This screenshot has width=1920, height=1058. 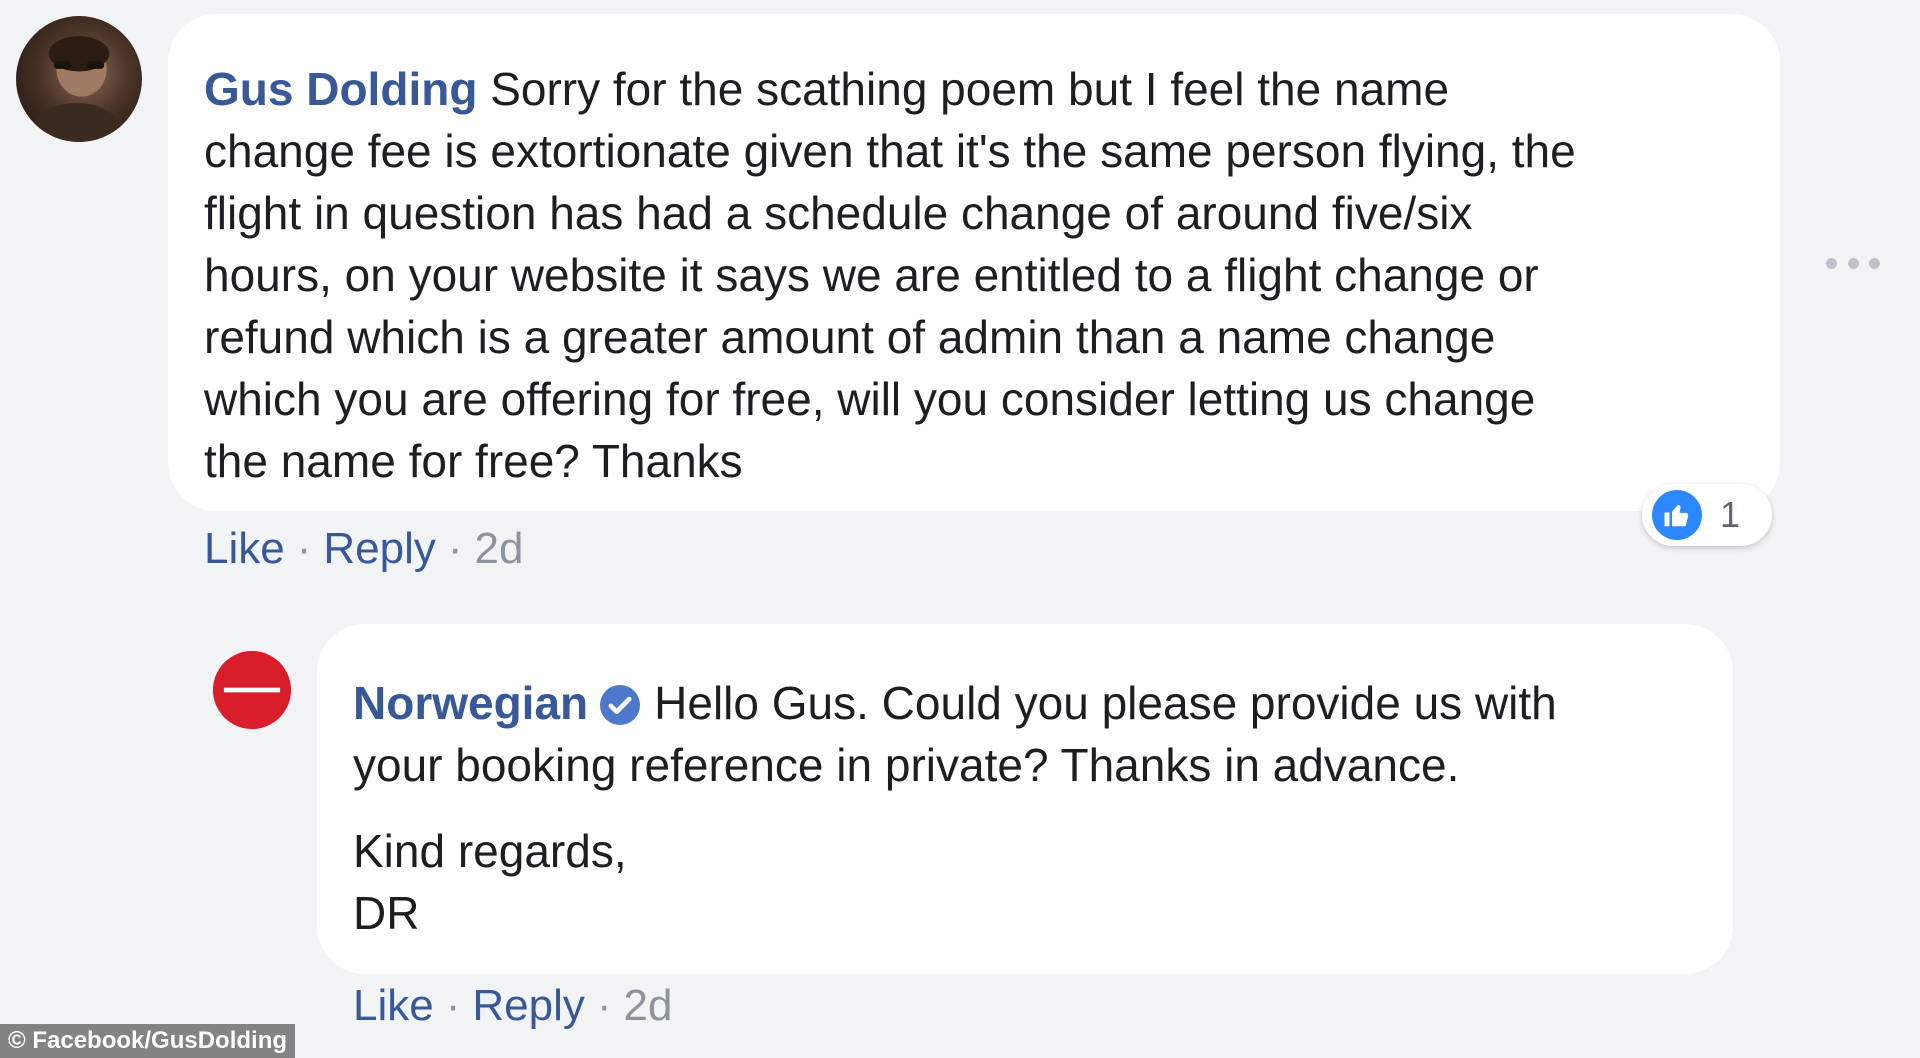 What do you see at coordinates (1677, 515) in the screenshot?
I see `thumbs-up-icon` at bounding box center [1677, 515].